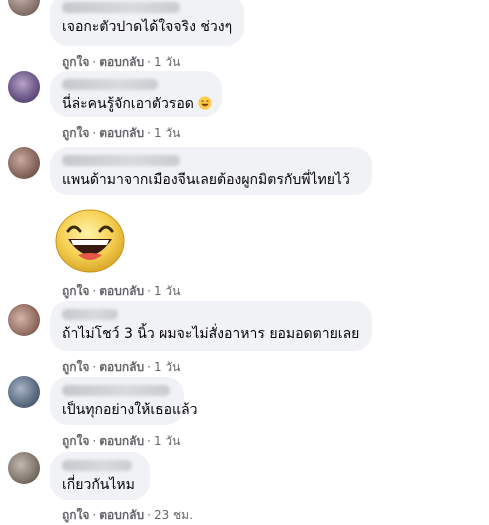 The height and width of the screenshot is (525, 489). I want to click on comment-text: เป็นทุกอย่างให้เธอแล้ว, so click(130, 410).